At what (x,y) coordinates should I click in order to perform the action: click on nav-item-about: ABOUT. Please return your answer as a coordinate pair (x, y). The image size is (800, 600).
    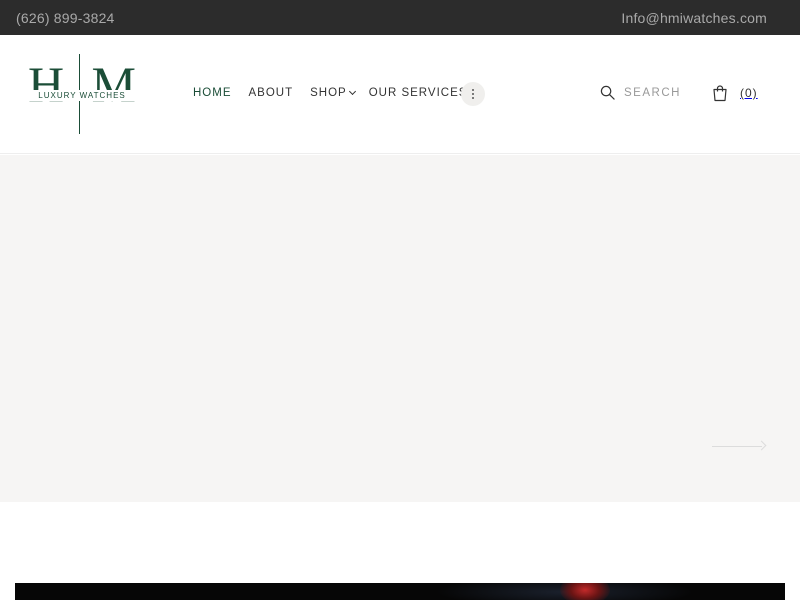
    Looking at the image, I should click on (271, 93).